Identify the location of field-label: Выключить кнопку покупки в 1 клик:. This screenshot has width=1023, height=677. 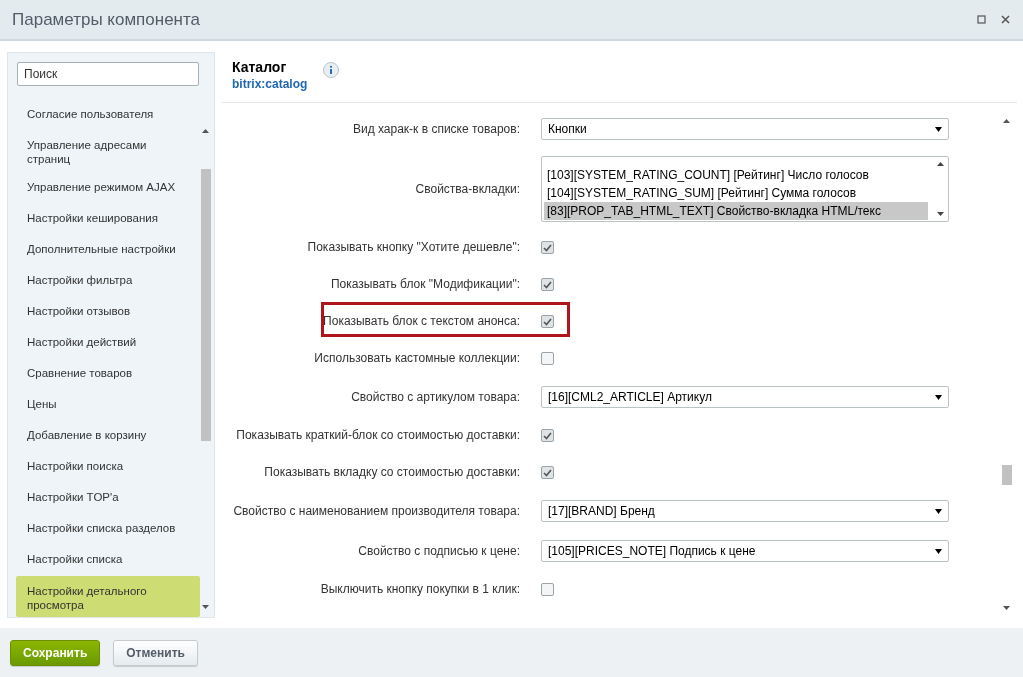
(419, 589).